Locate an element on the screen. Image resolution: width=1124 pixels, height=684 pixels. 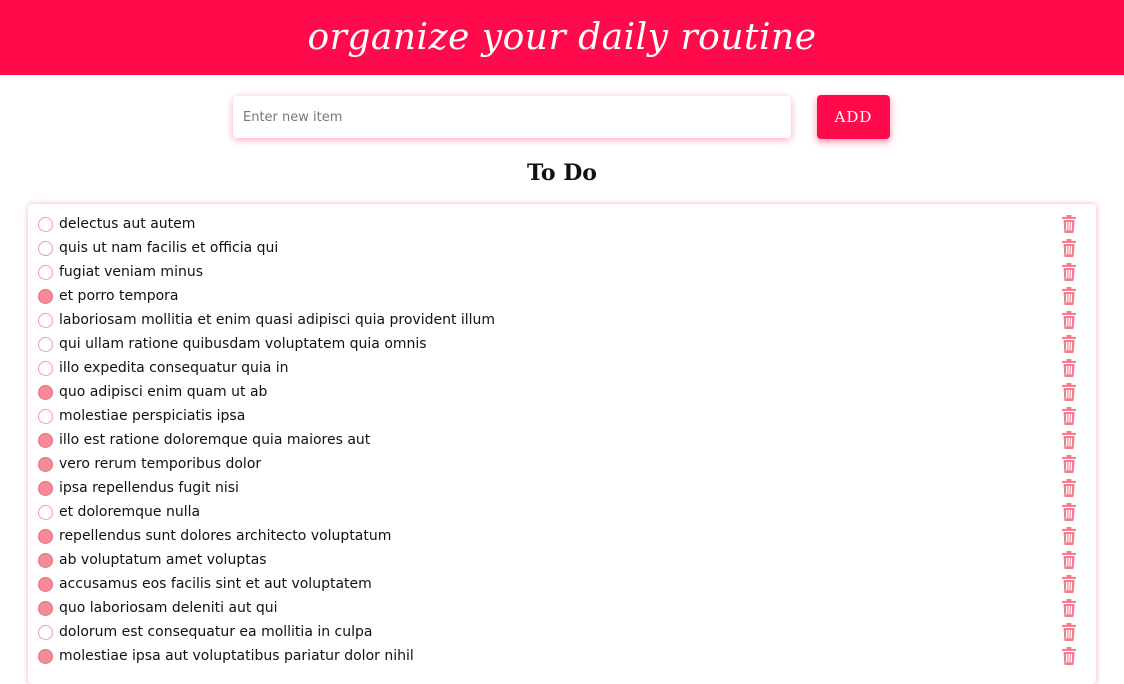
todo-item-text: vero rerum temporibus dolor is located at coordinates (160, 464).